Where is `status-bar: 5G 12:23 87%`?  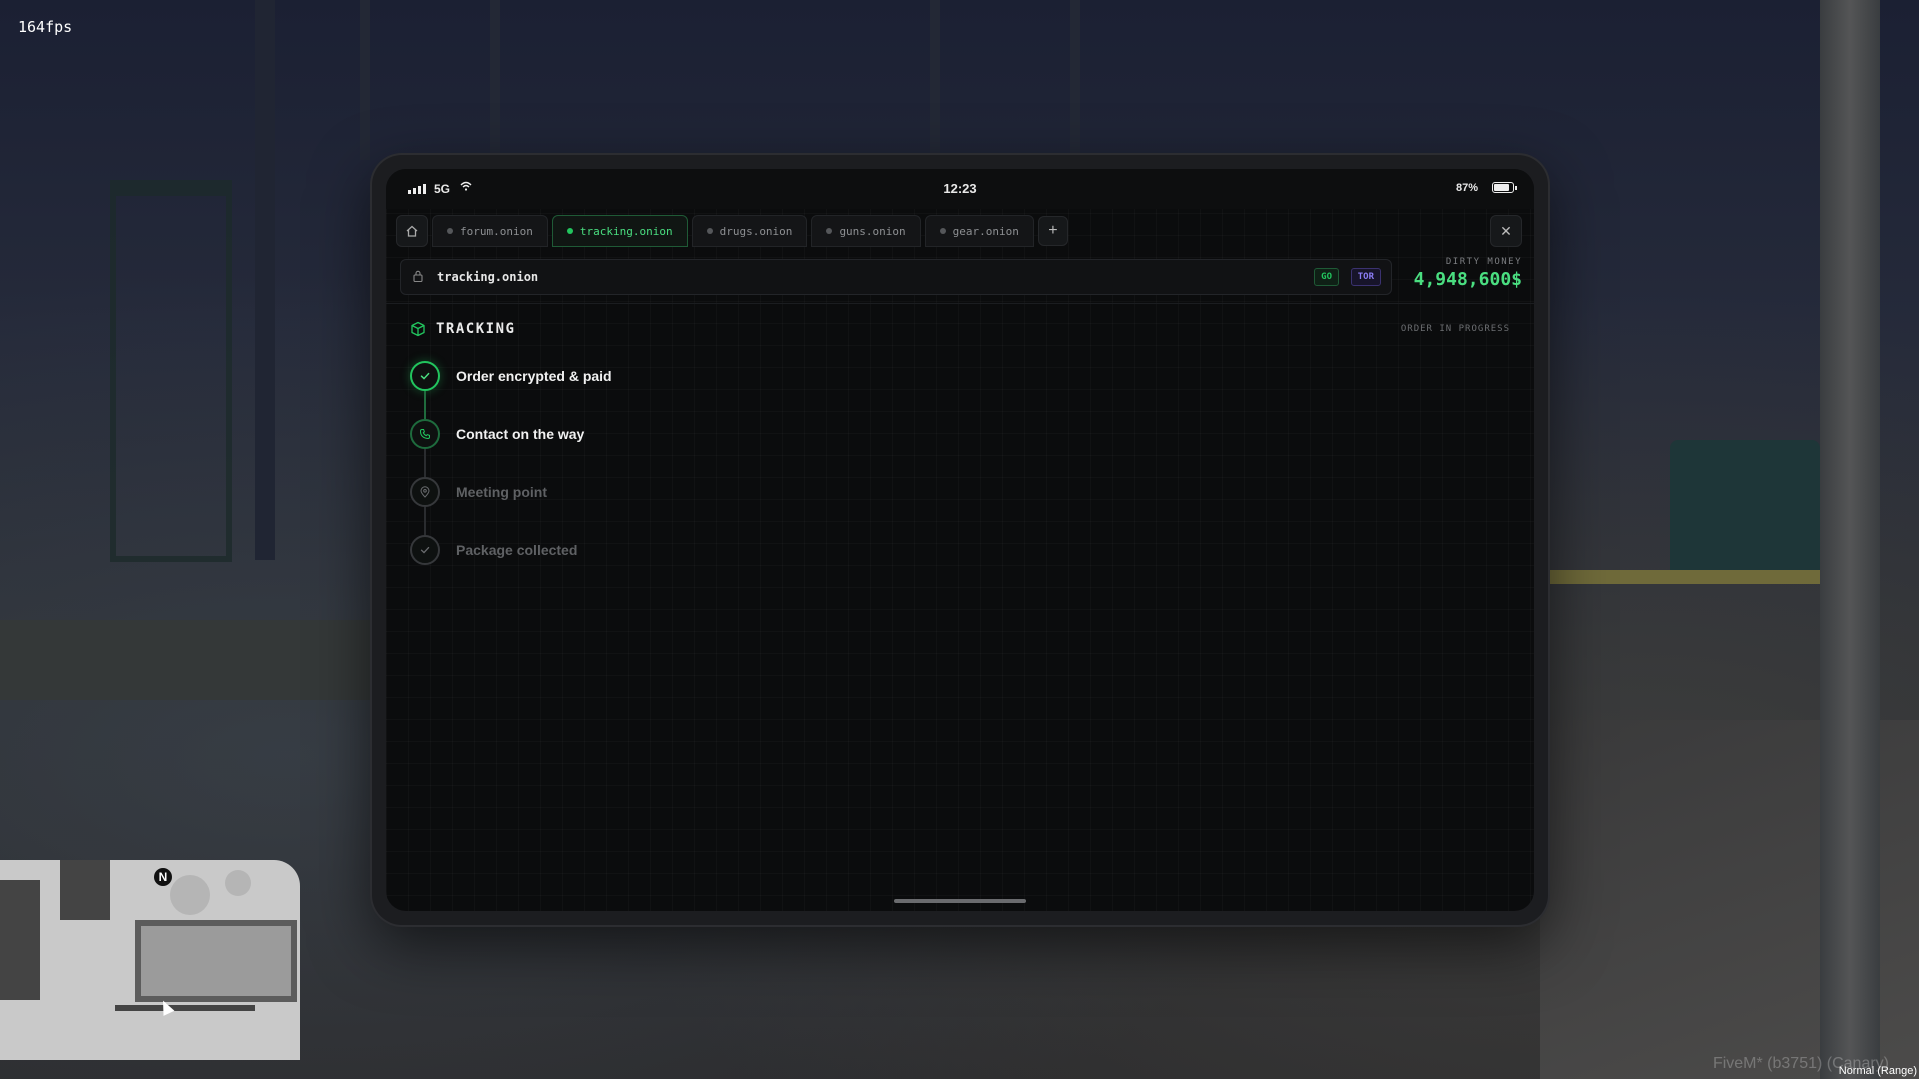
status-bar: 5G 12:23 87% is located at coordinates (960, 189).